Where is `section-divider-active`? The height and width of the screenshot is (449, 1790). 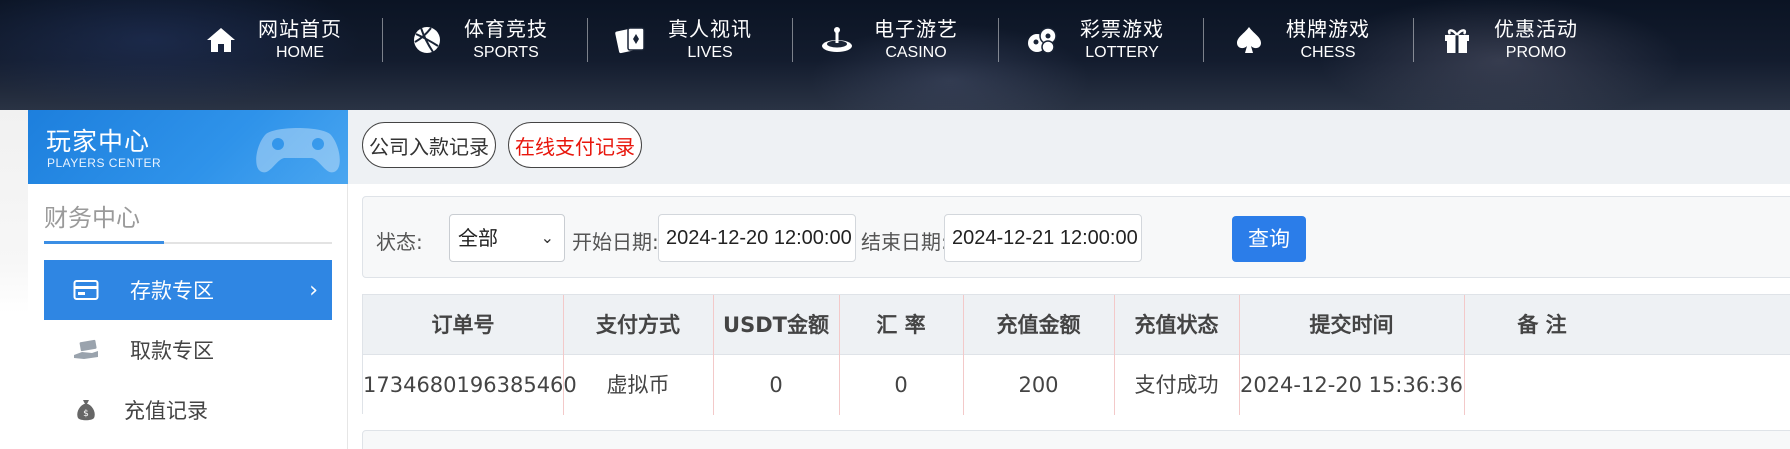
section-divider-active is located at coordinates (104, 242).